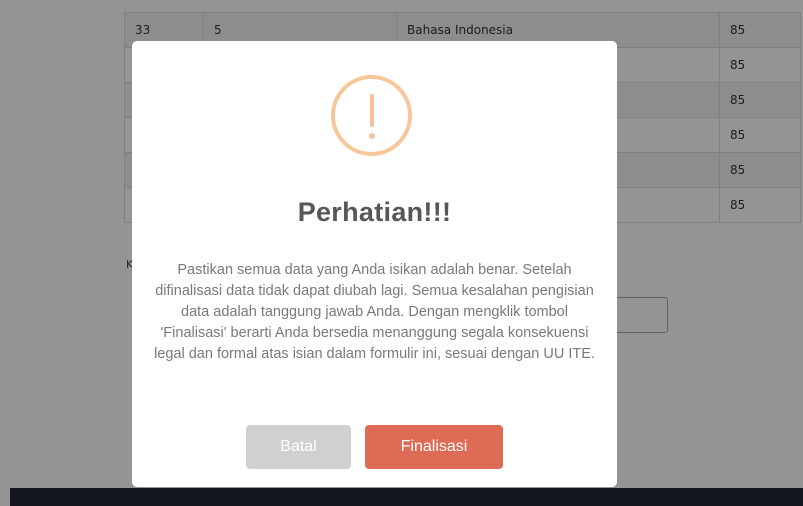 Image resolution: width=803 pixels, height=506 pixels. Describe the element at coordinates (434, 447) in the screenshot. I see `finalize-button: Finalisasi` at that location.